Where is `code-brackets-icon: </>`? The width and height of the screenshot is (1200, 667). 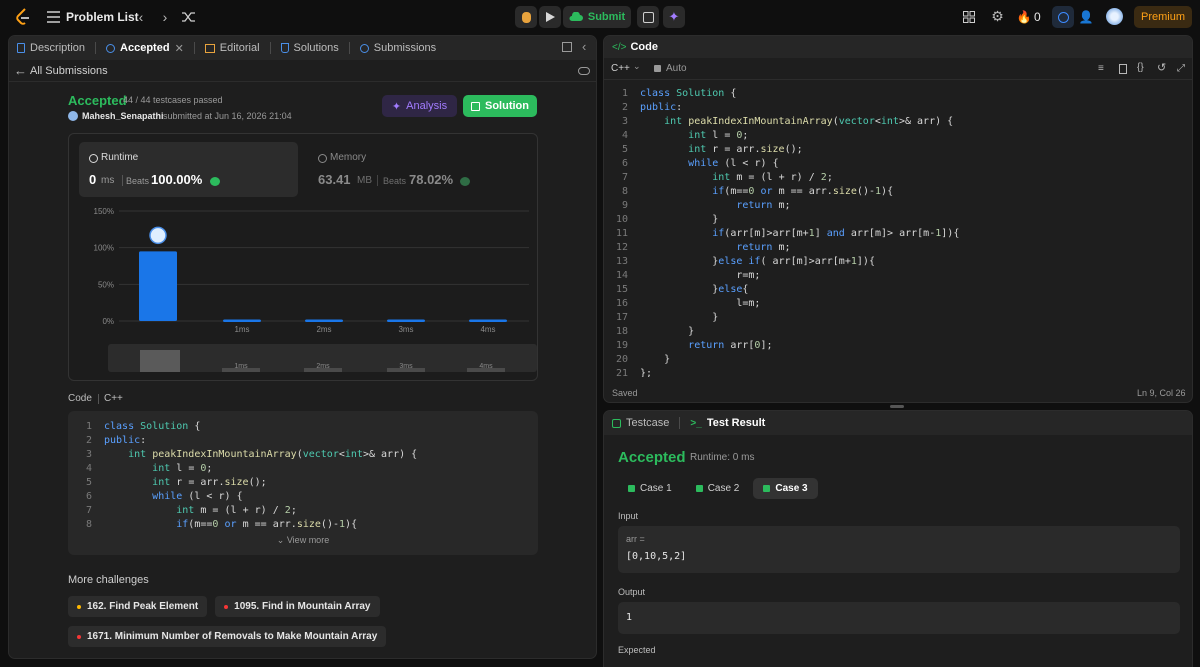 code-brackets-icon: </> is located at coordinates (619, 47).